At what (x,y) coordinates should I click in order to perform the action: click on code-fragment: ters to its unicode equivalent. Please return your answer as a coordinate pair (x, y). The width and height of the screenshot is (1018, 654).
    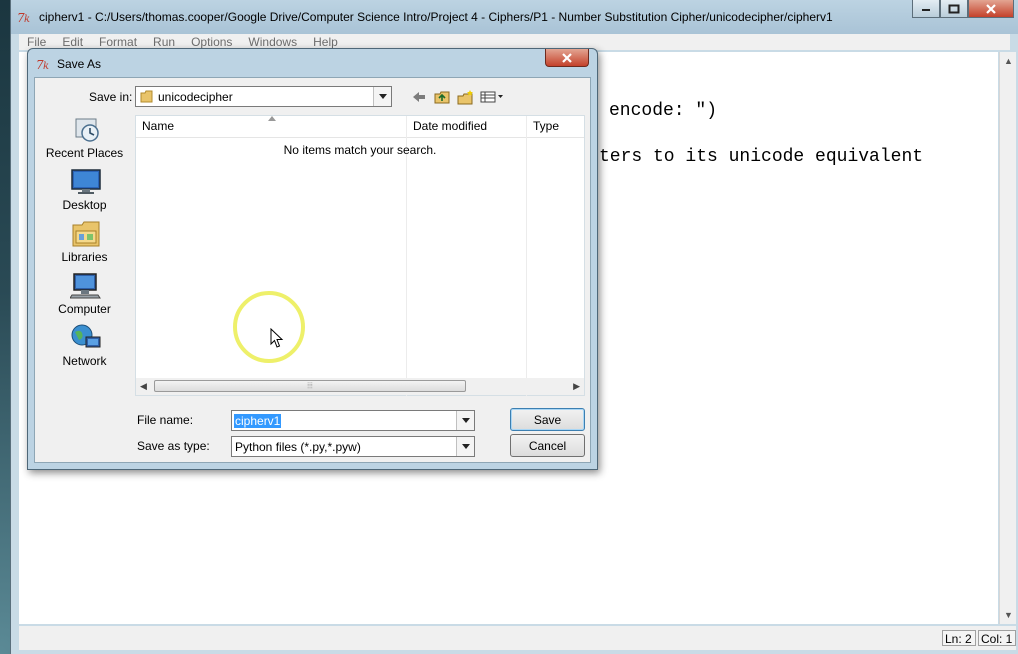
    Looking at the image, I should click on (761, 157).